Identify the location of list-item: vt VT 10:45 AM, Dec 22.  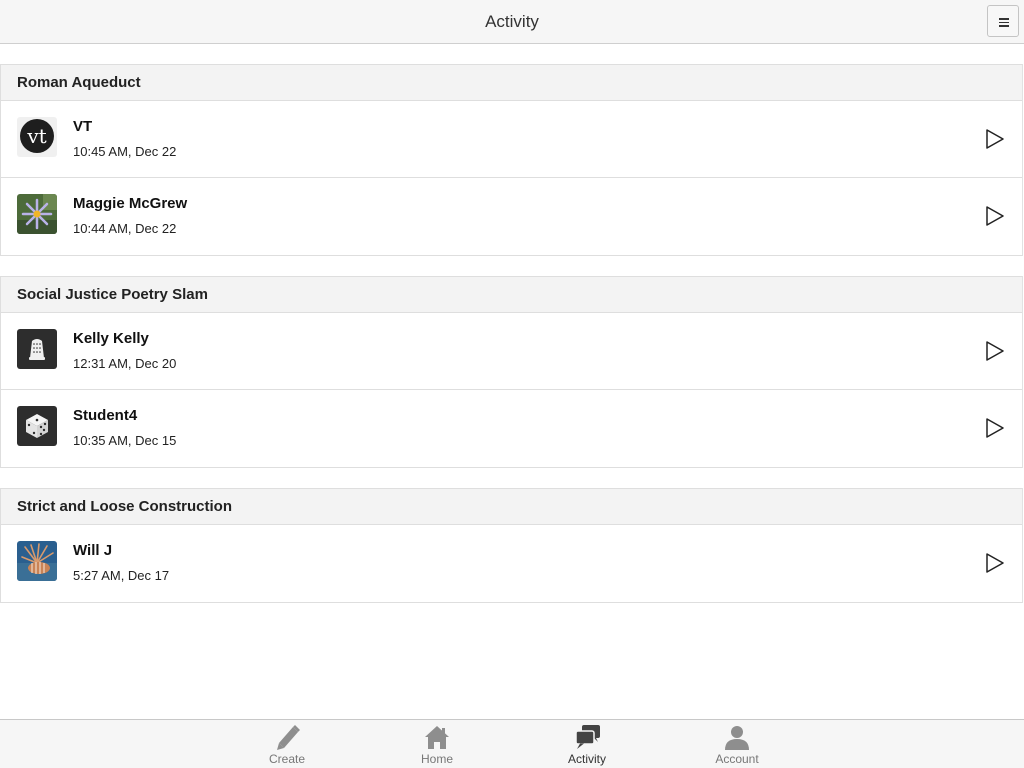
(511, 139).